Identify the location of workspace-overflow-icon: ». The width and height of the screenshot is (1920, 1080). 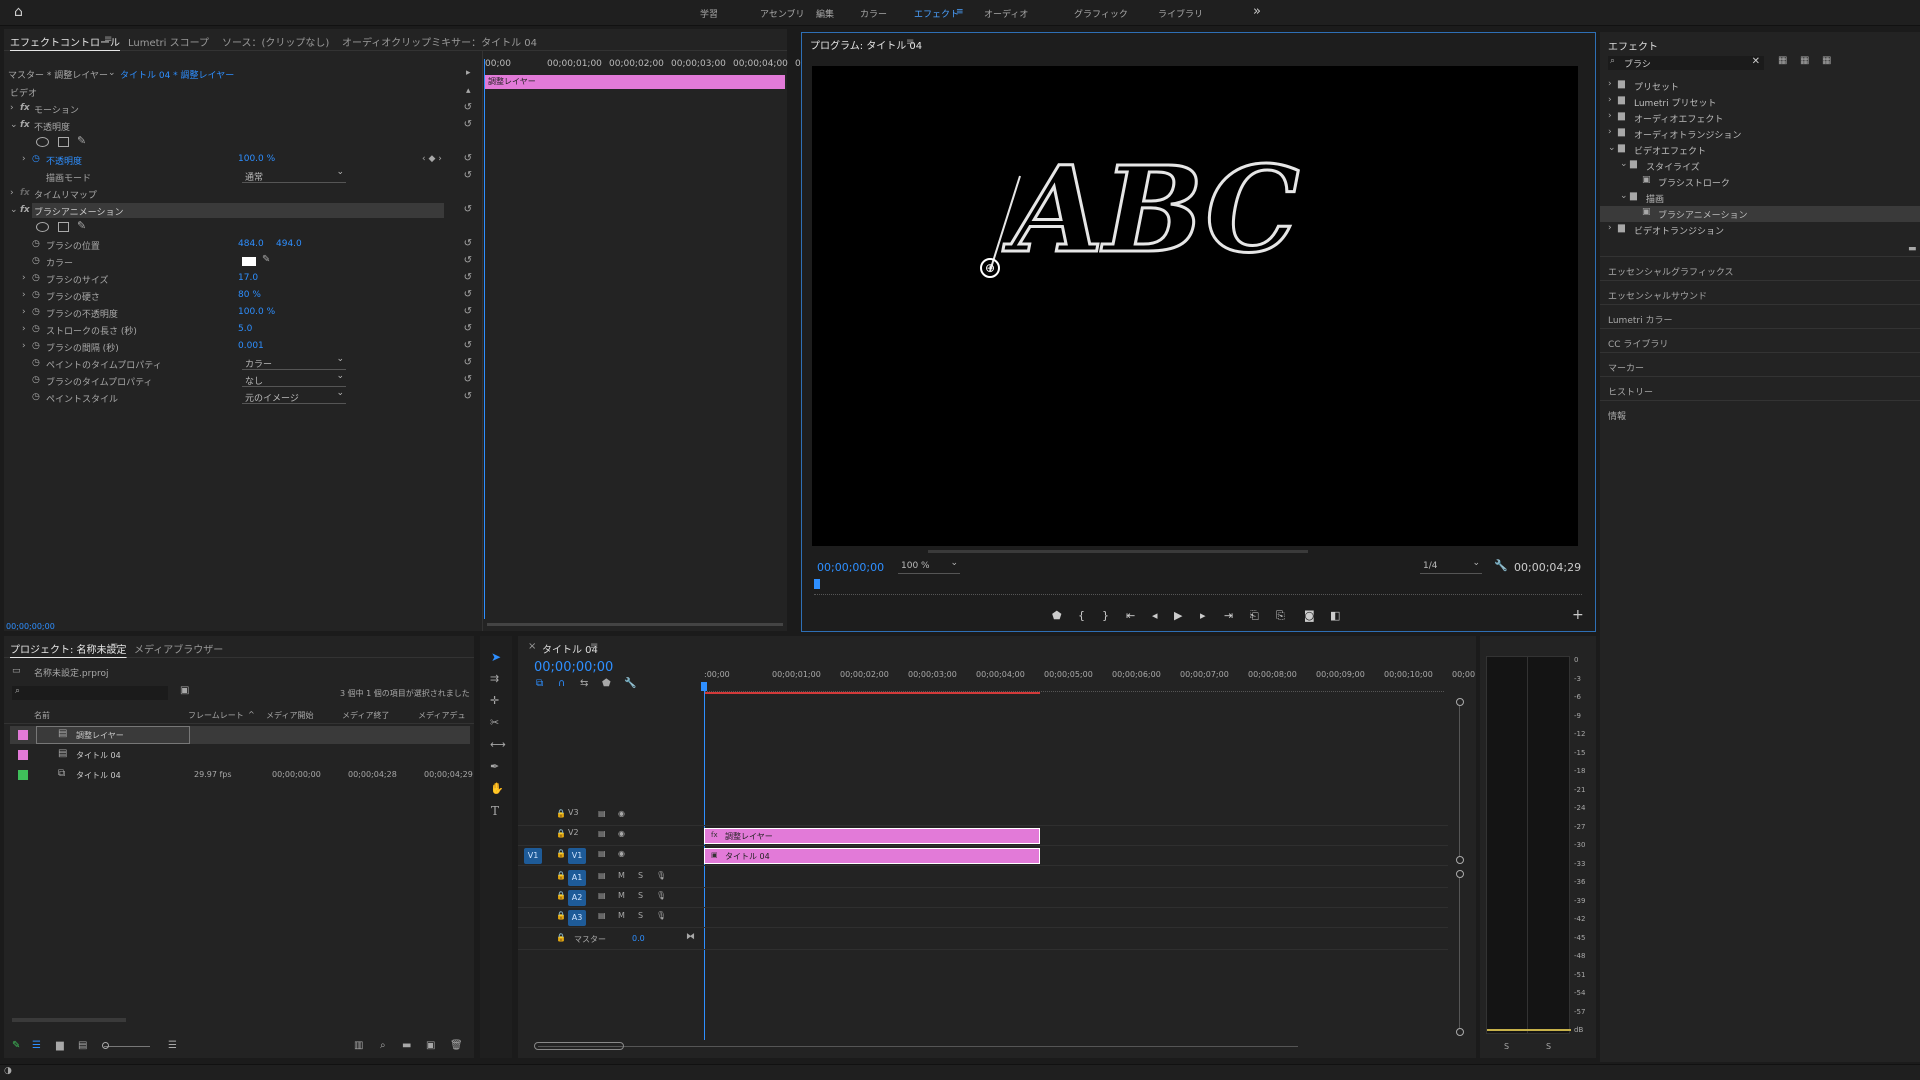
(1257, 11).